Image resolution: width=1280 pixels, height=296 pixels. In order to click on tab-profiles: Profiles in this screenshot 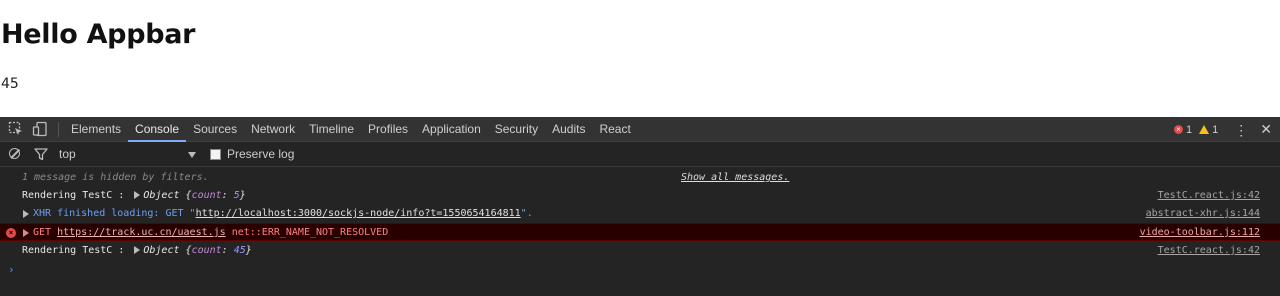, I will do `click(388, 129)`.